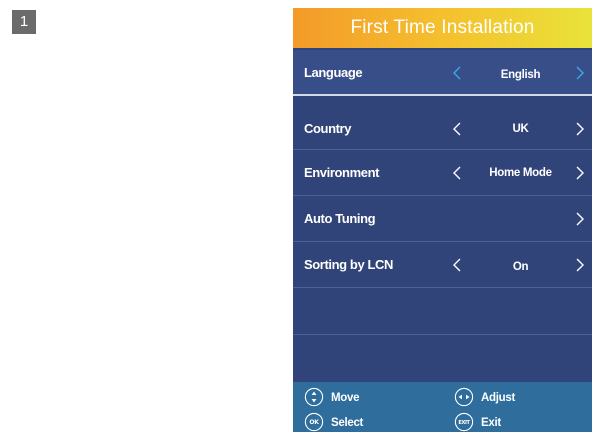 This screenshot has width=592, height=432. I want to click on ok-button-icon: OK, so click(314, 422).